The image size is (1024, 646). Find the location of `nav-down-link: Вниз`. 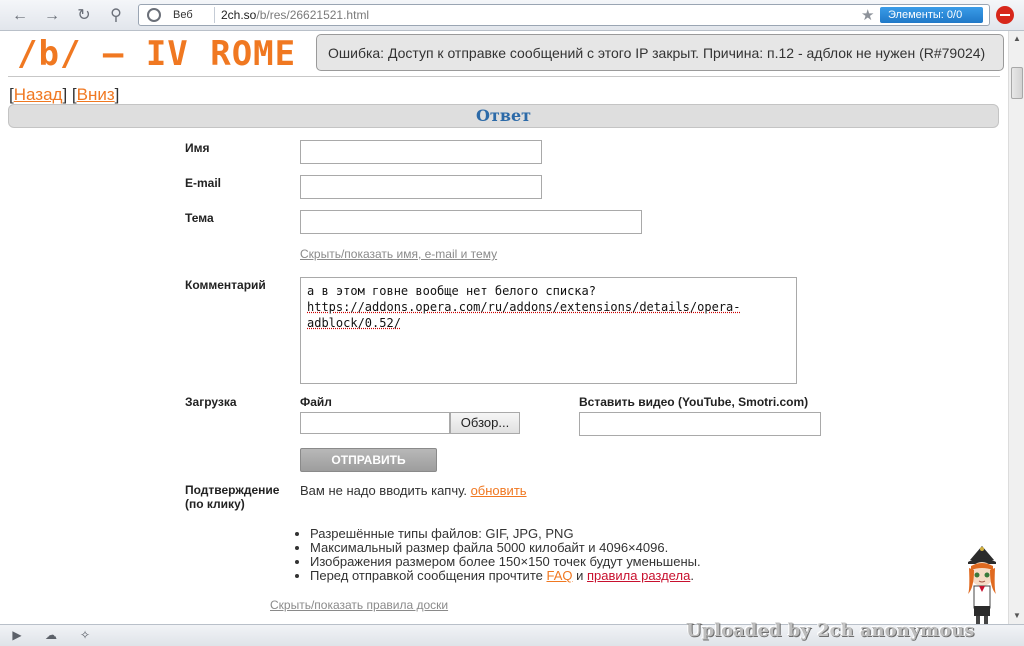

nav-down-link: Вниз is located at coordinates (96, 94).